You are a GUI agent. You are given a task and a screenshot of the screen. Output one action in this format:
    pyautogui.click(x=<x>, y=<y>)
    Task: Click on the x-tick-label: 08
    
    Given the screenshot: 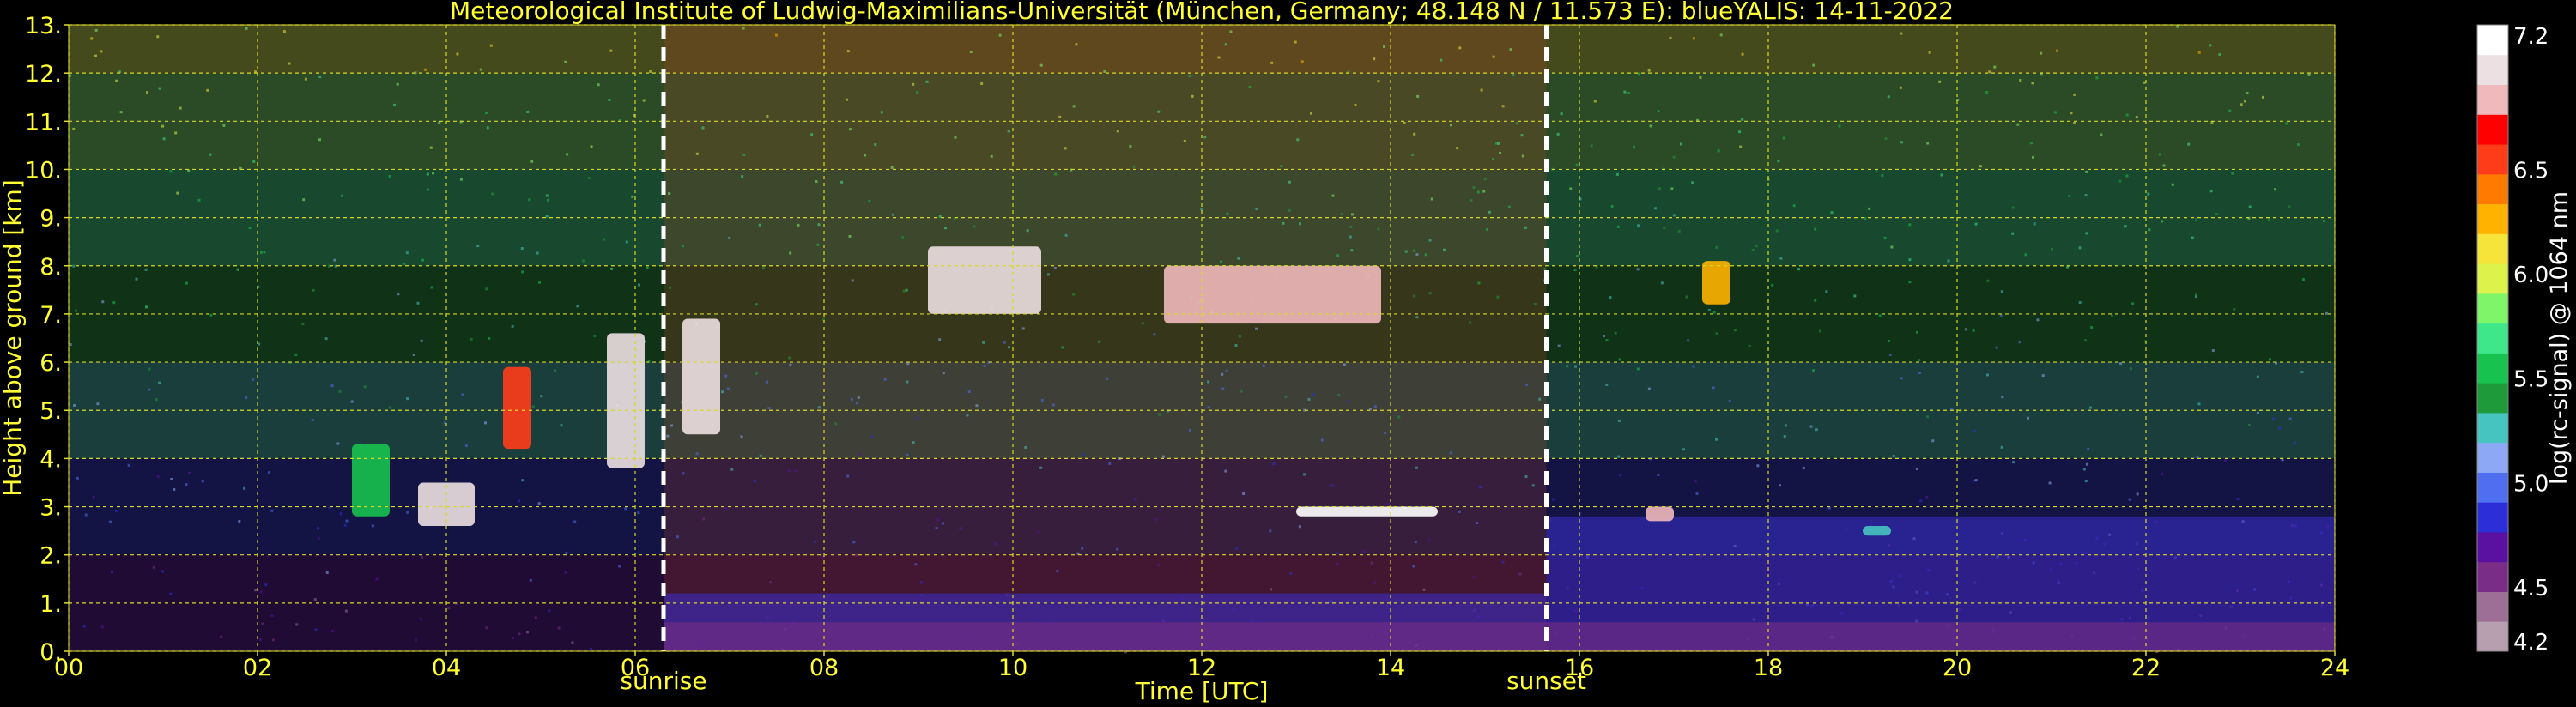 What is the action you would take?
    pyautogui.click(x=824, y=668)
    